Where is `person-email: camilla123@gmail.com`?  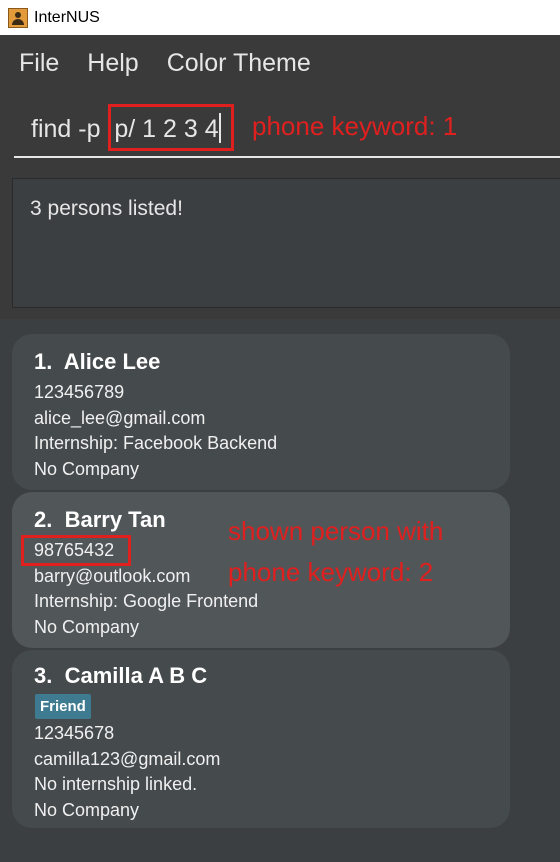 person-email: camilla123@gmail.com is located at coordinates (127, 759).